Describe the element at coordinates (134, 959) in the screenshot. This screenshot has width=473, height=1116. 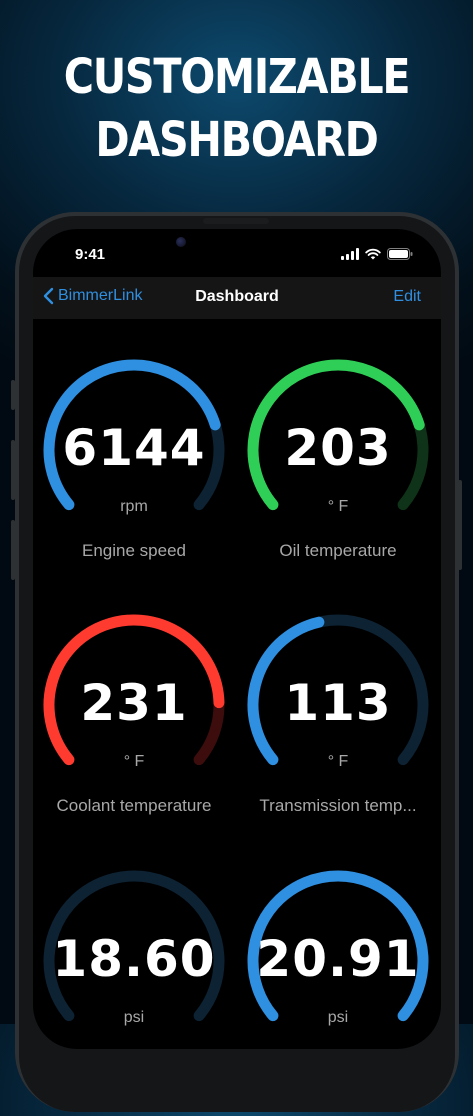
I see `gauge-value: 18.60` at that location.